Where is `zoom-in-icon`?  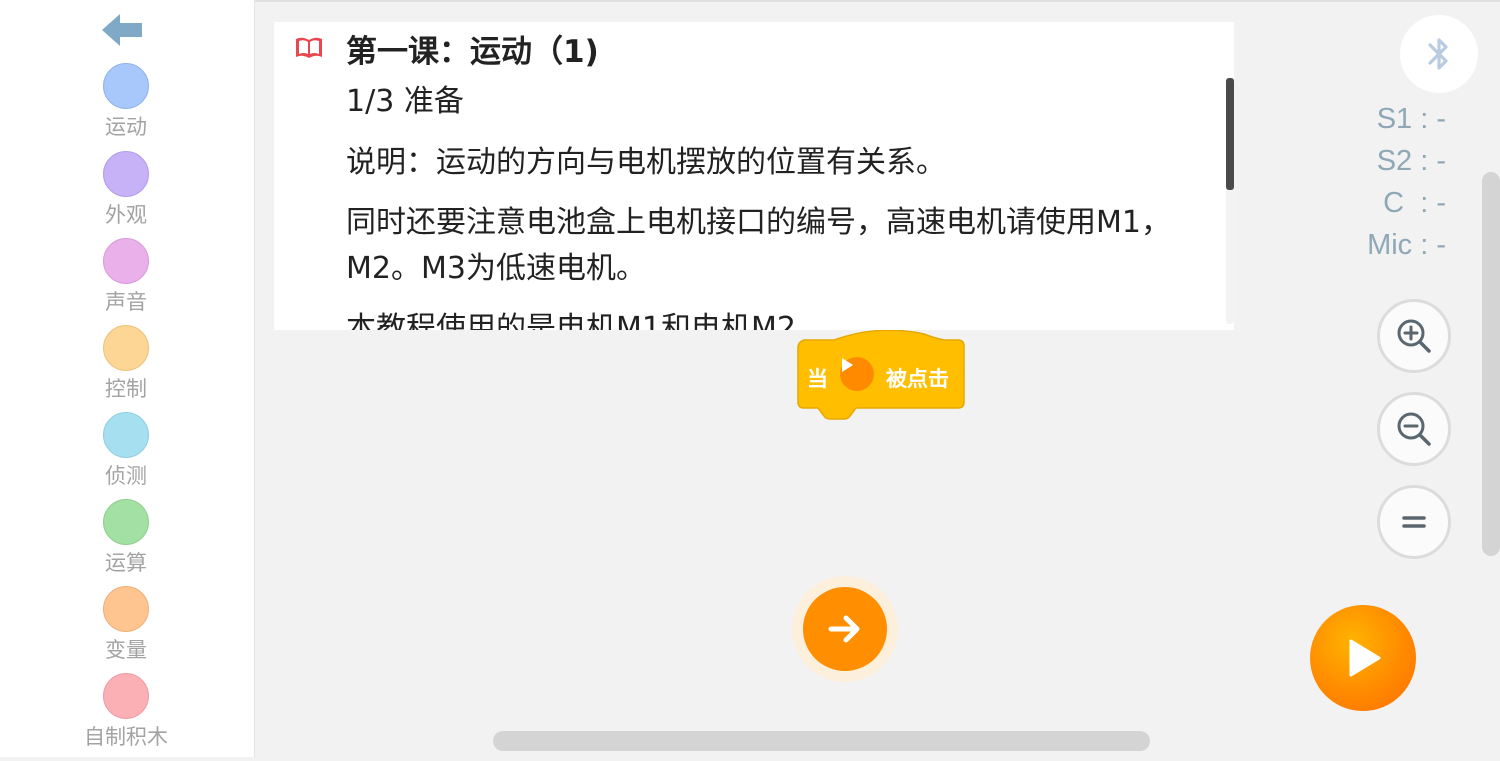
zoom-in-icon is located at coordinates (1414, 336).